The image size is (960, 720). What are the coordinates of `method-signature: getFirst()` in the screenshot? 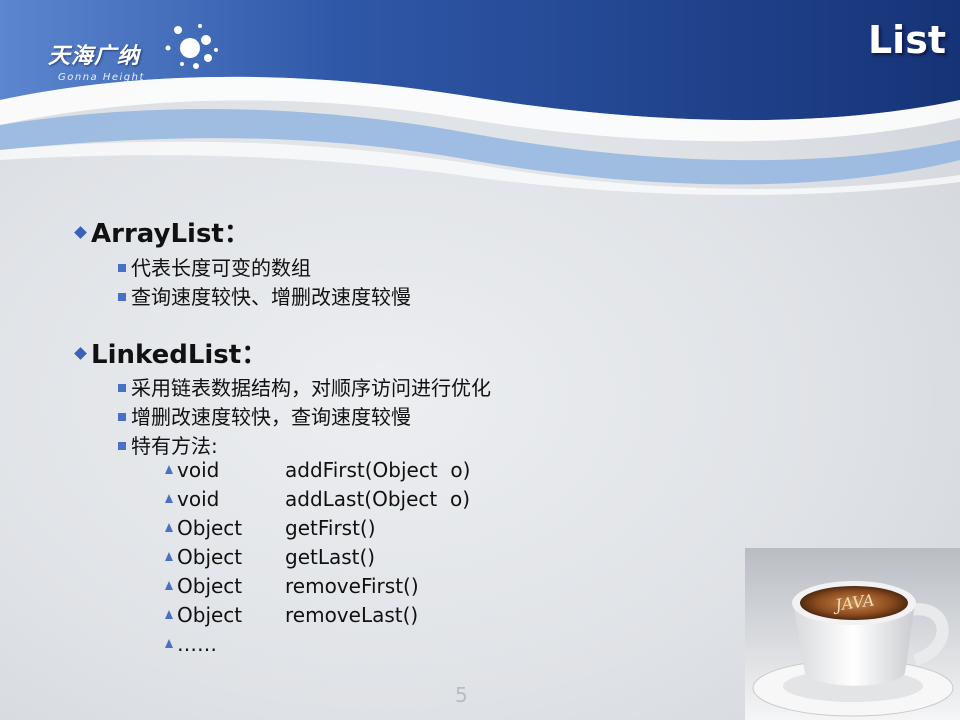 It's located at (330, 528).